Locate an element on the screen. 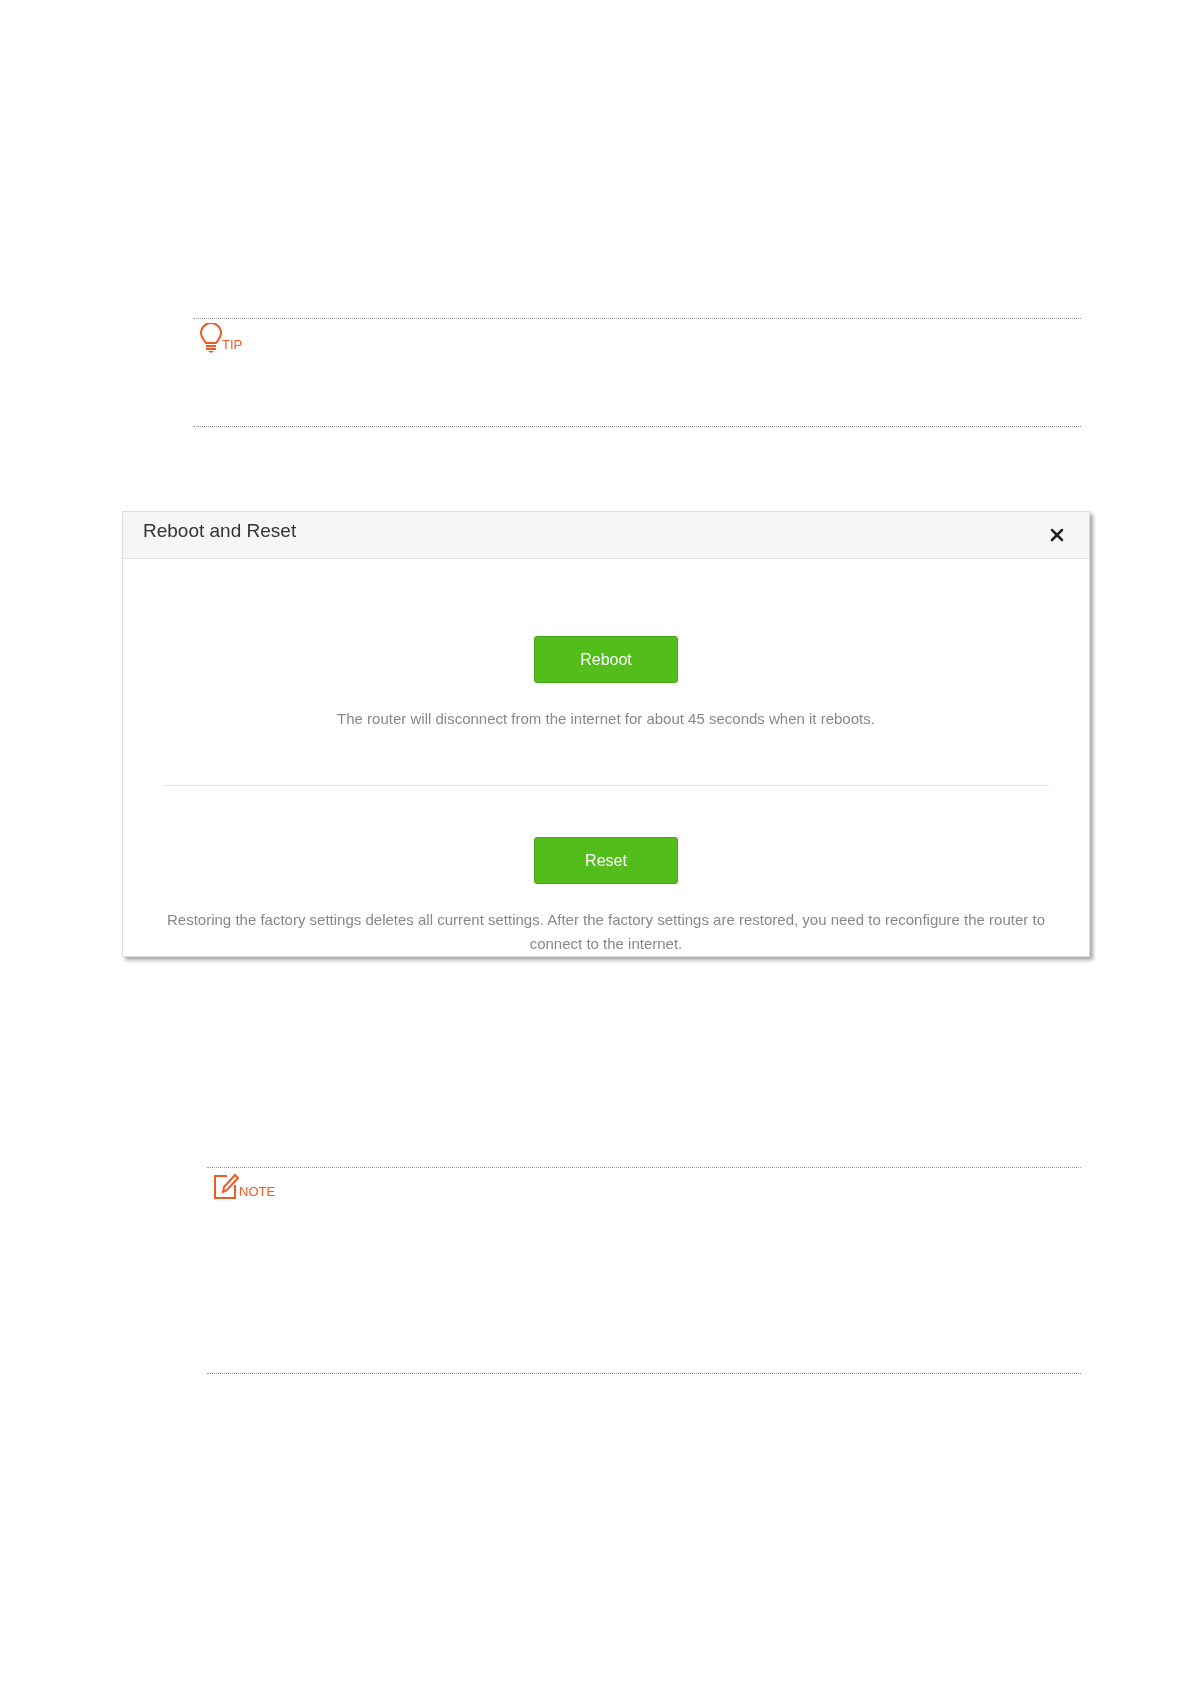 The height and width of the screenshot is (1684, 1191). lightbulb-icon is located at coordinates (211, 338).